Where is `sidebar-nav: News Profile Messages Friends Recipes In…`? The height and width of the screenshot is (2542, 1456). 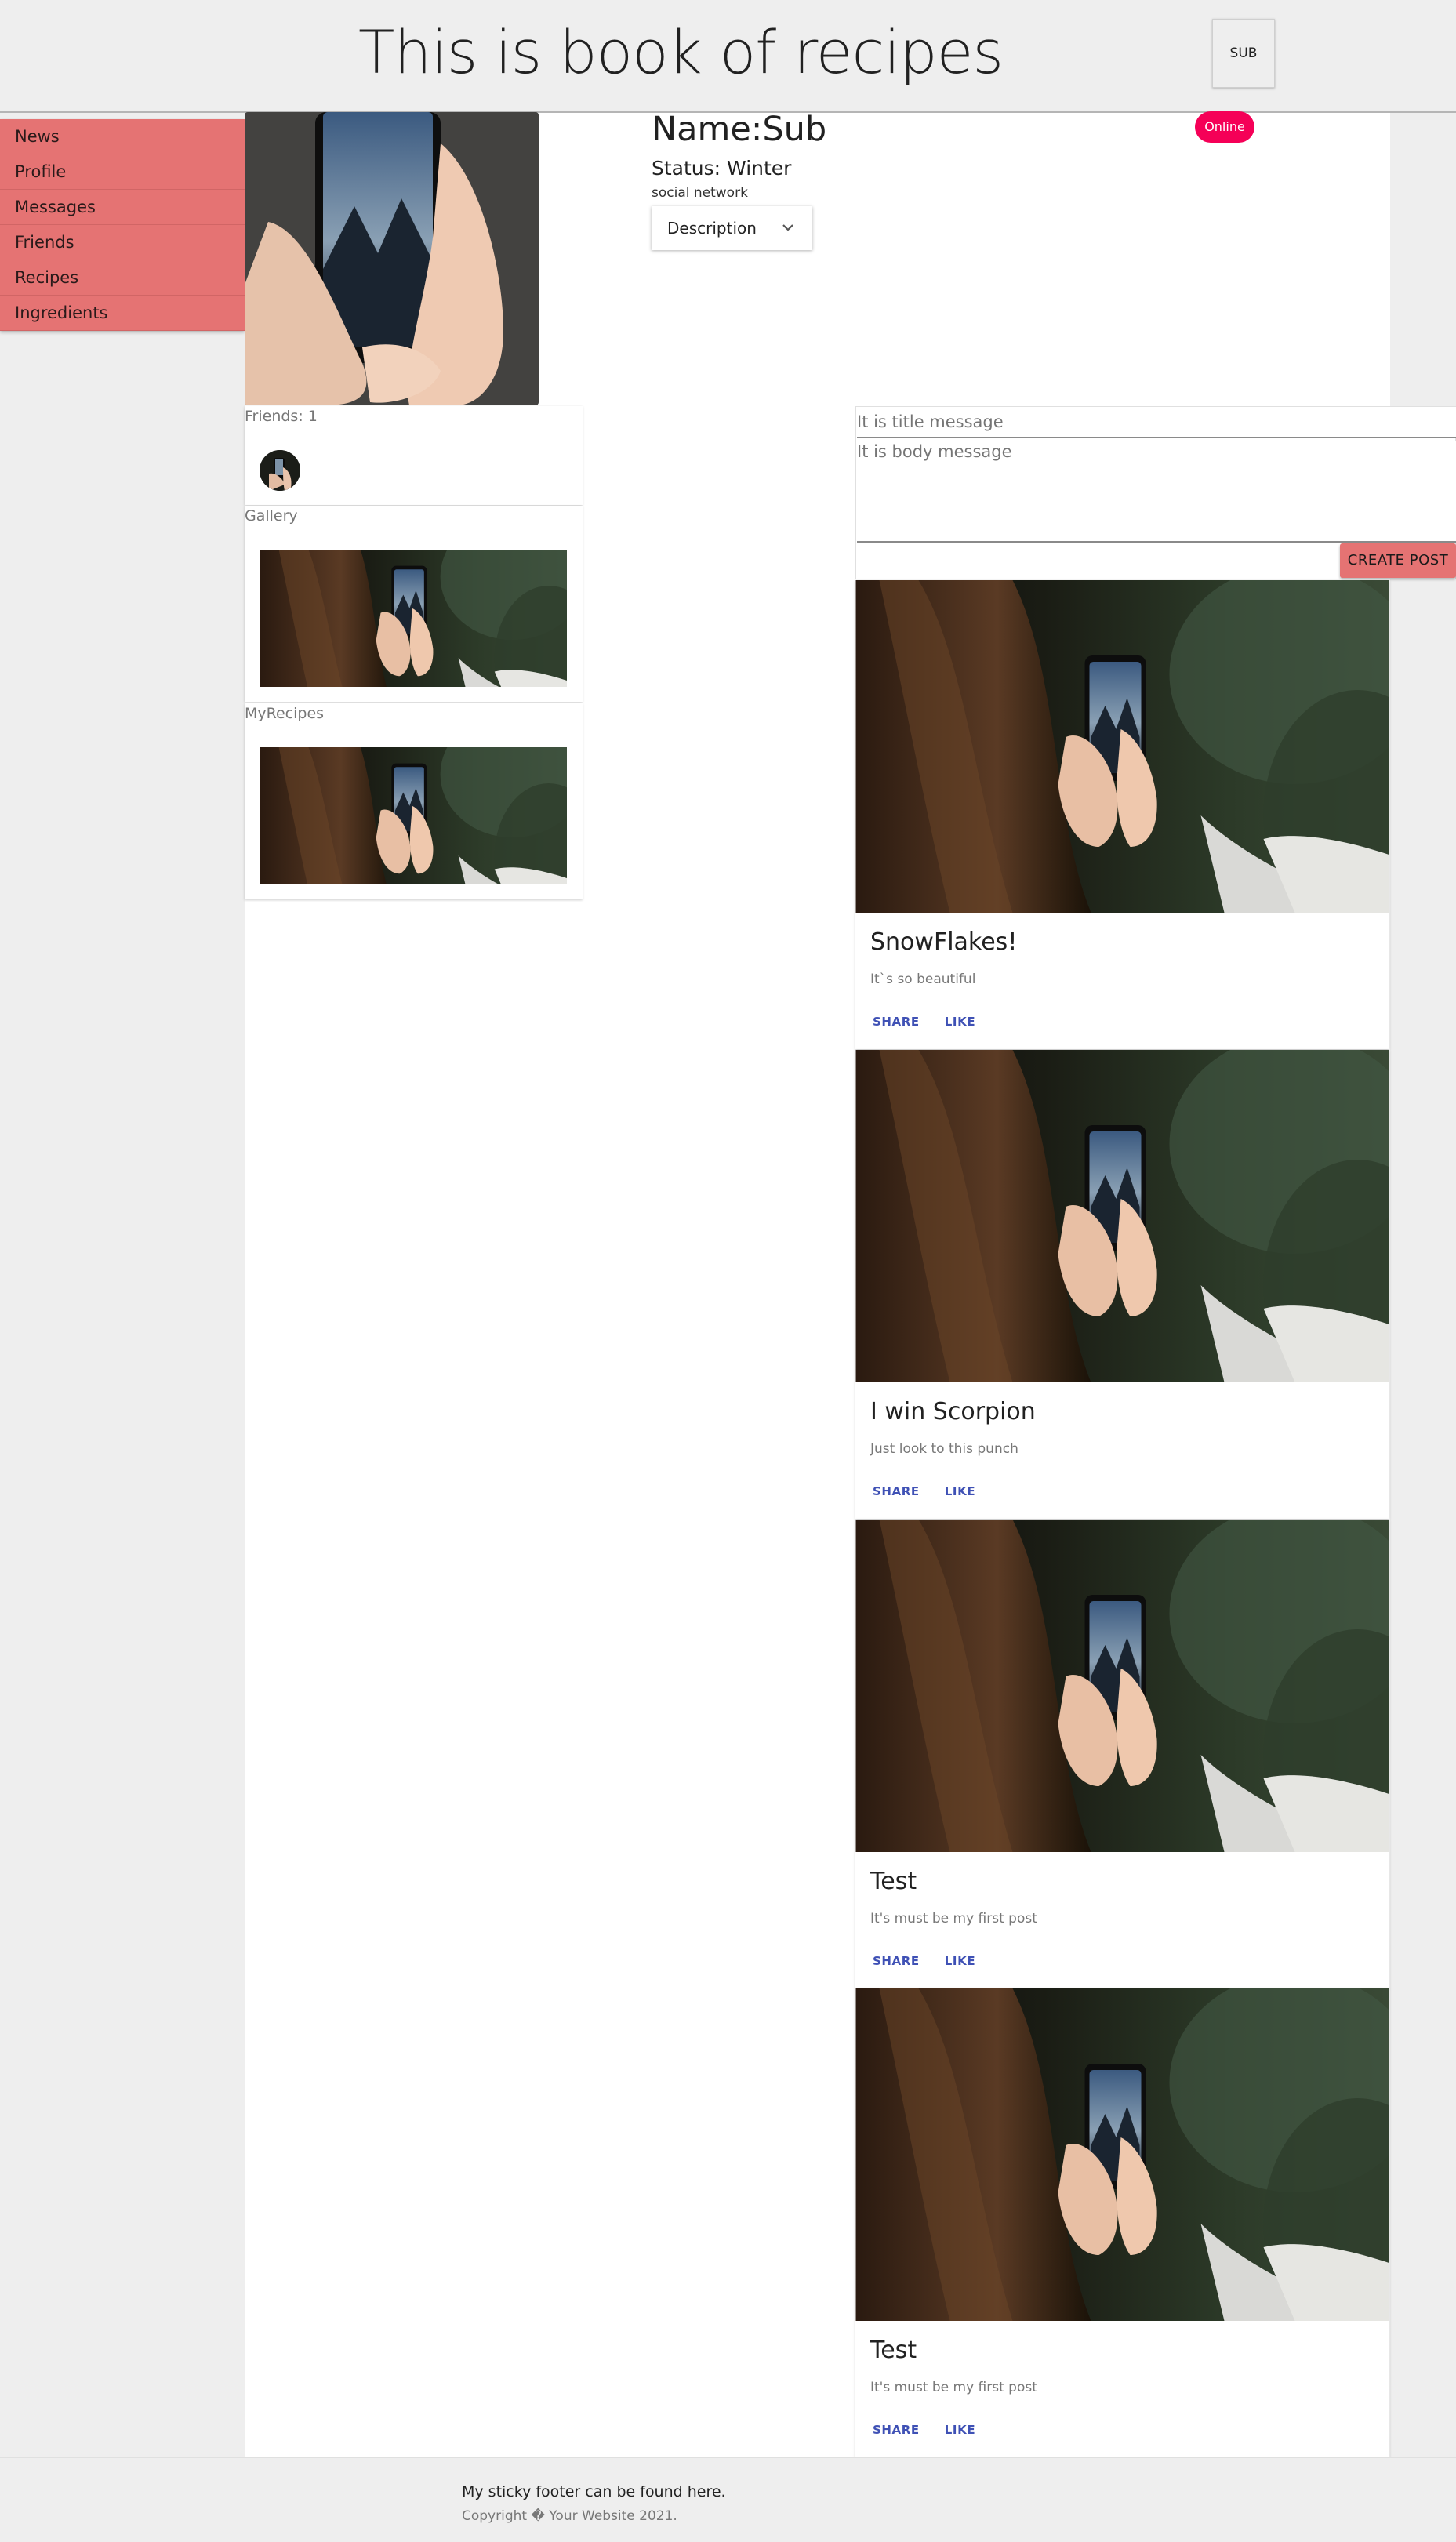
sidebar-nav: News Profile Messages Friends Recipes In… is located at coordinates (122, 225).